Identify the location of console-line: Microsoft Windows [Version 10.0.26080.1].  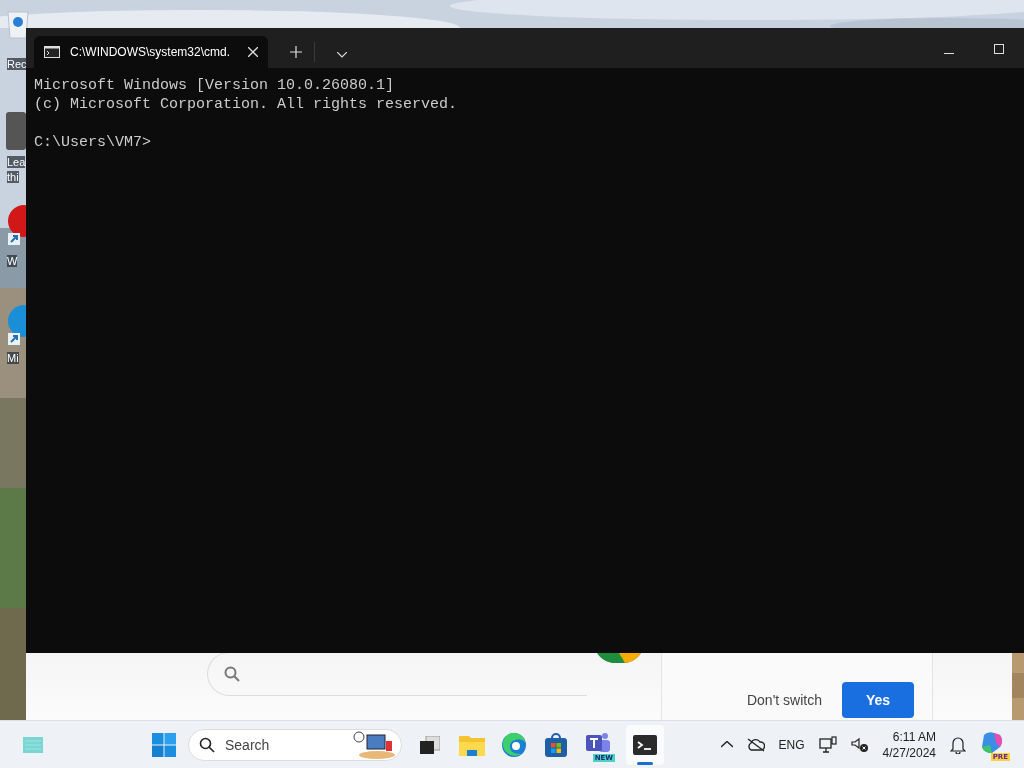
(214, 85).